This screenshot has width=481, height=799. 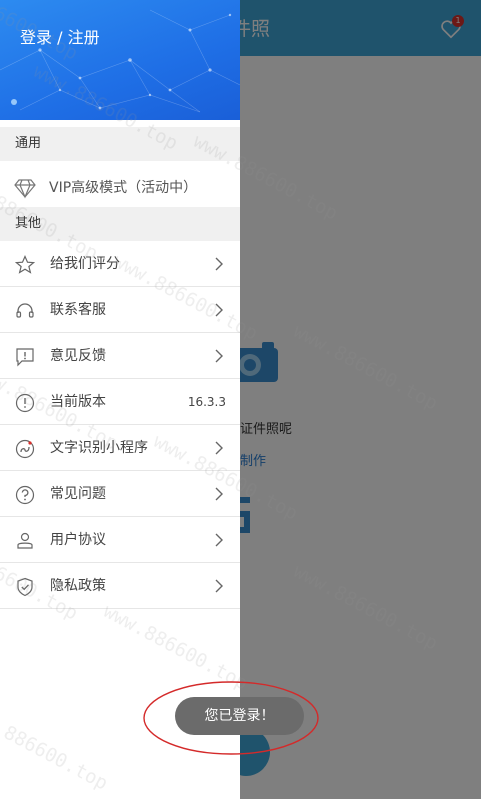 I want to click on drawer-header: 登录 / 注册, so click(x=120, y=60).